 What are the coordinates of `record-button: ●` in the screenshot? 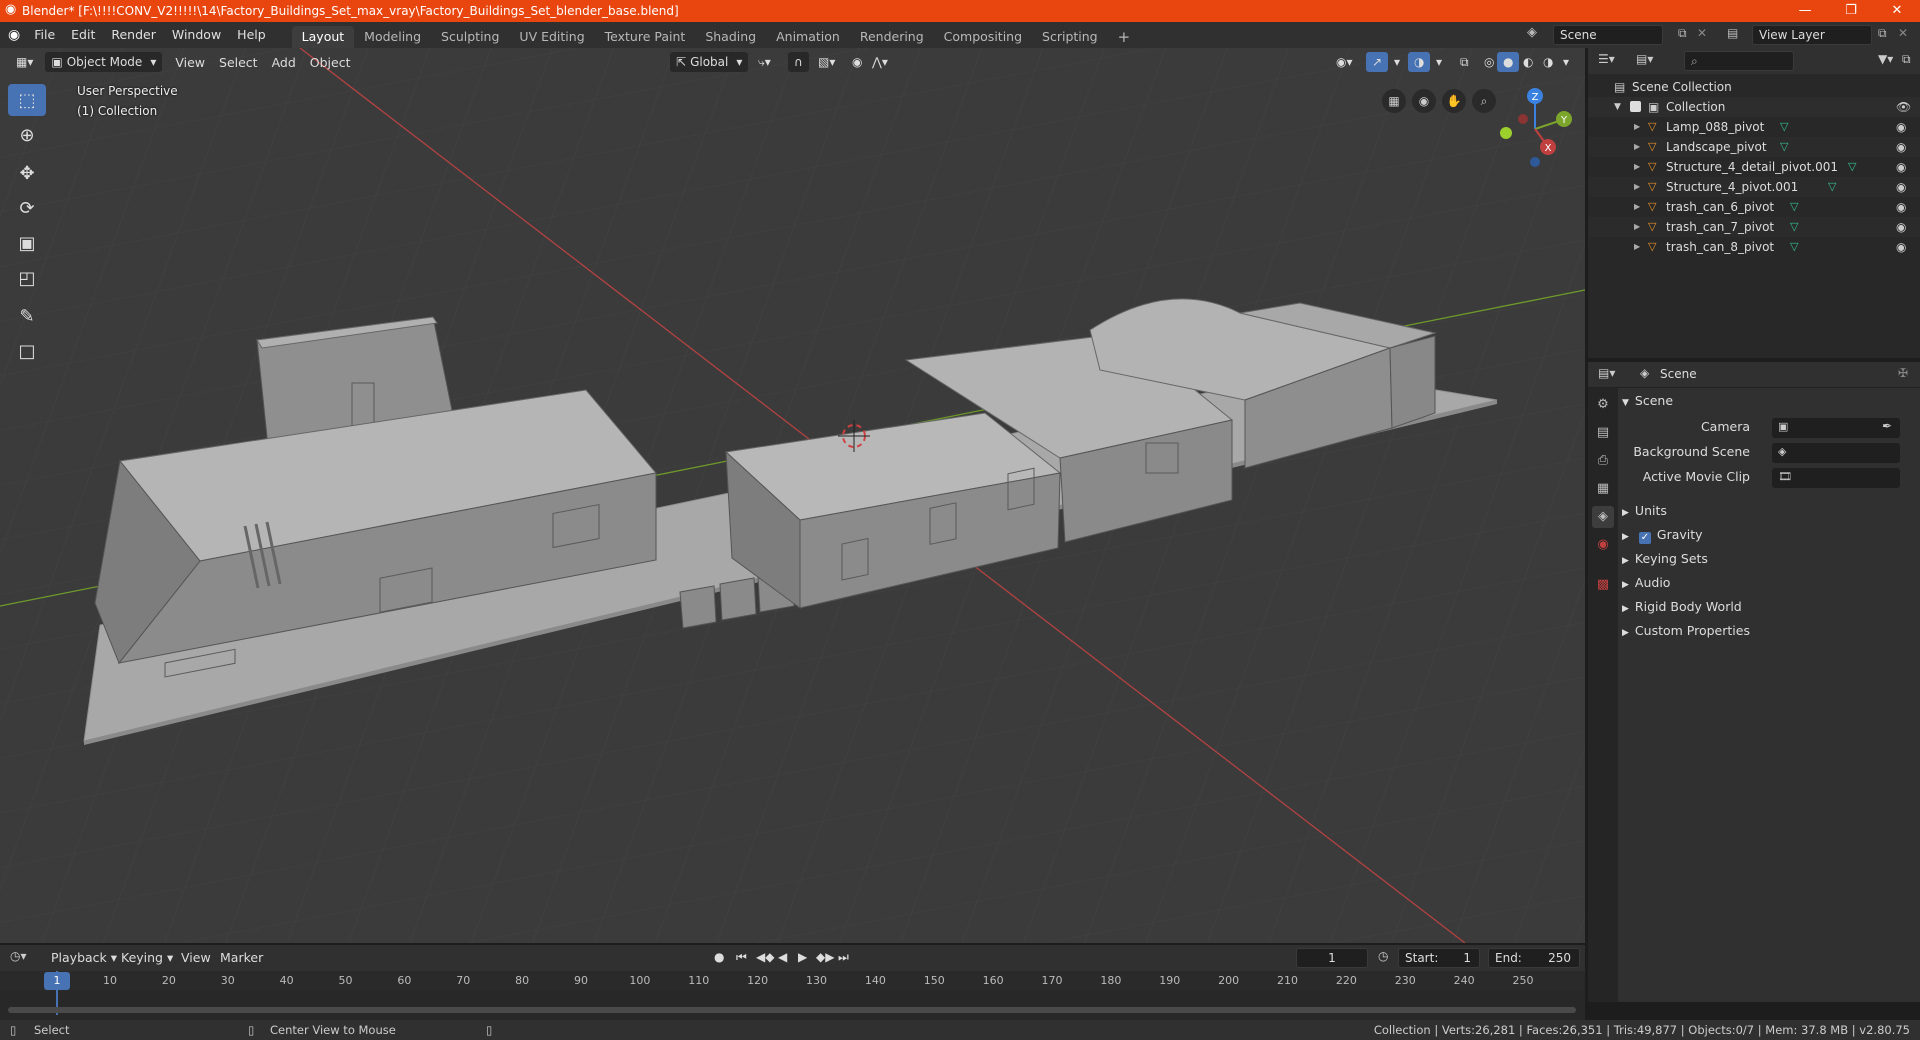 It's located at (719, 957).